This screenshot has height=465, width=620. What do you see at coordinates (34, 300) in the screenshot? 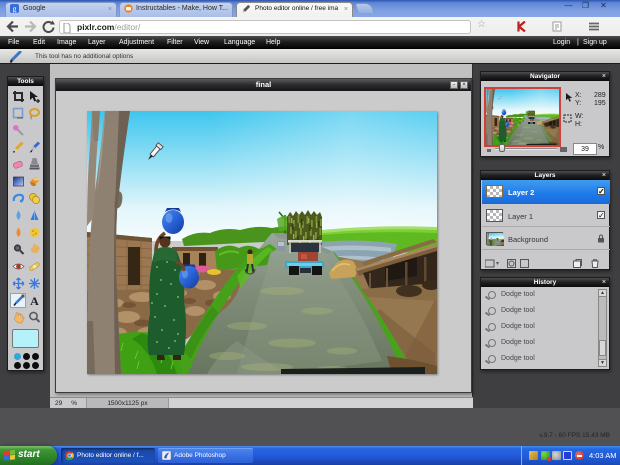
I see `svg-text: A` at bounding box center [34, 300].